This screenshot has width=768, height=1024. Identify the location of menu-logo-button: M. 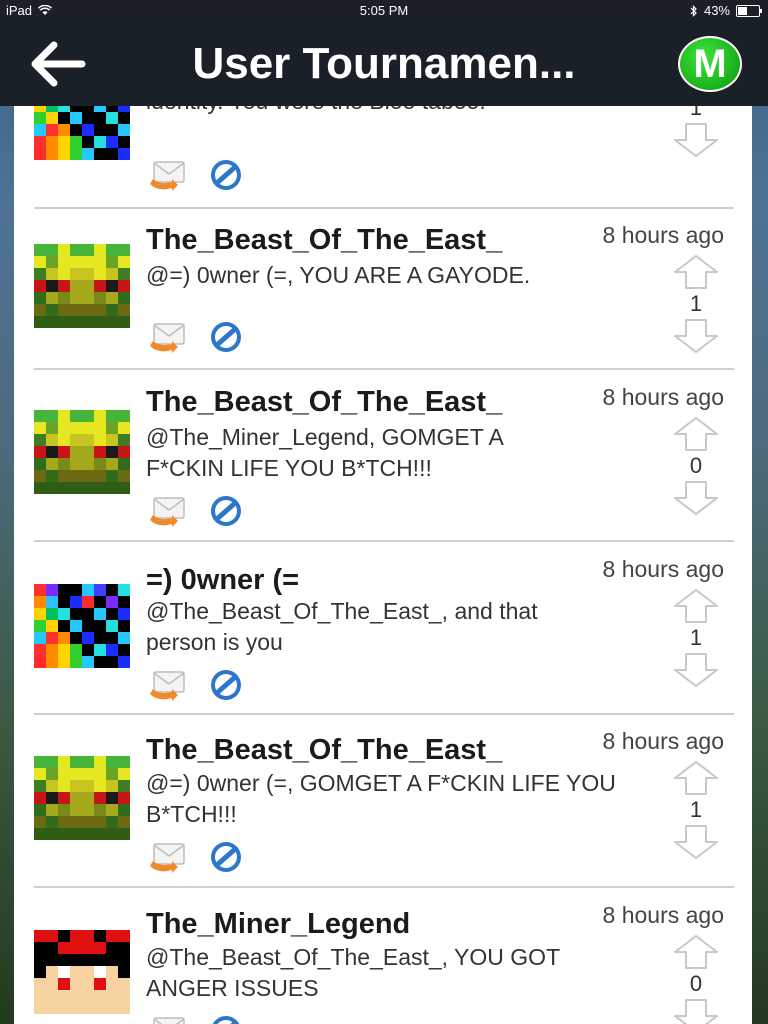
(710, 64).